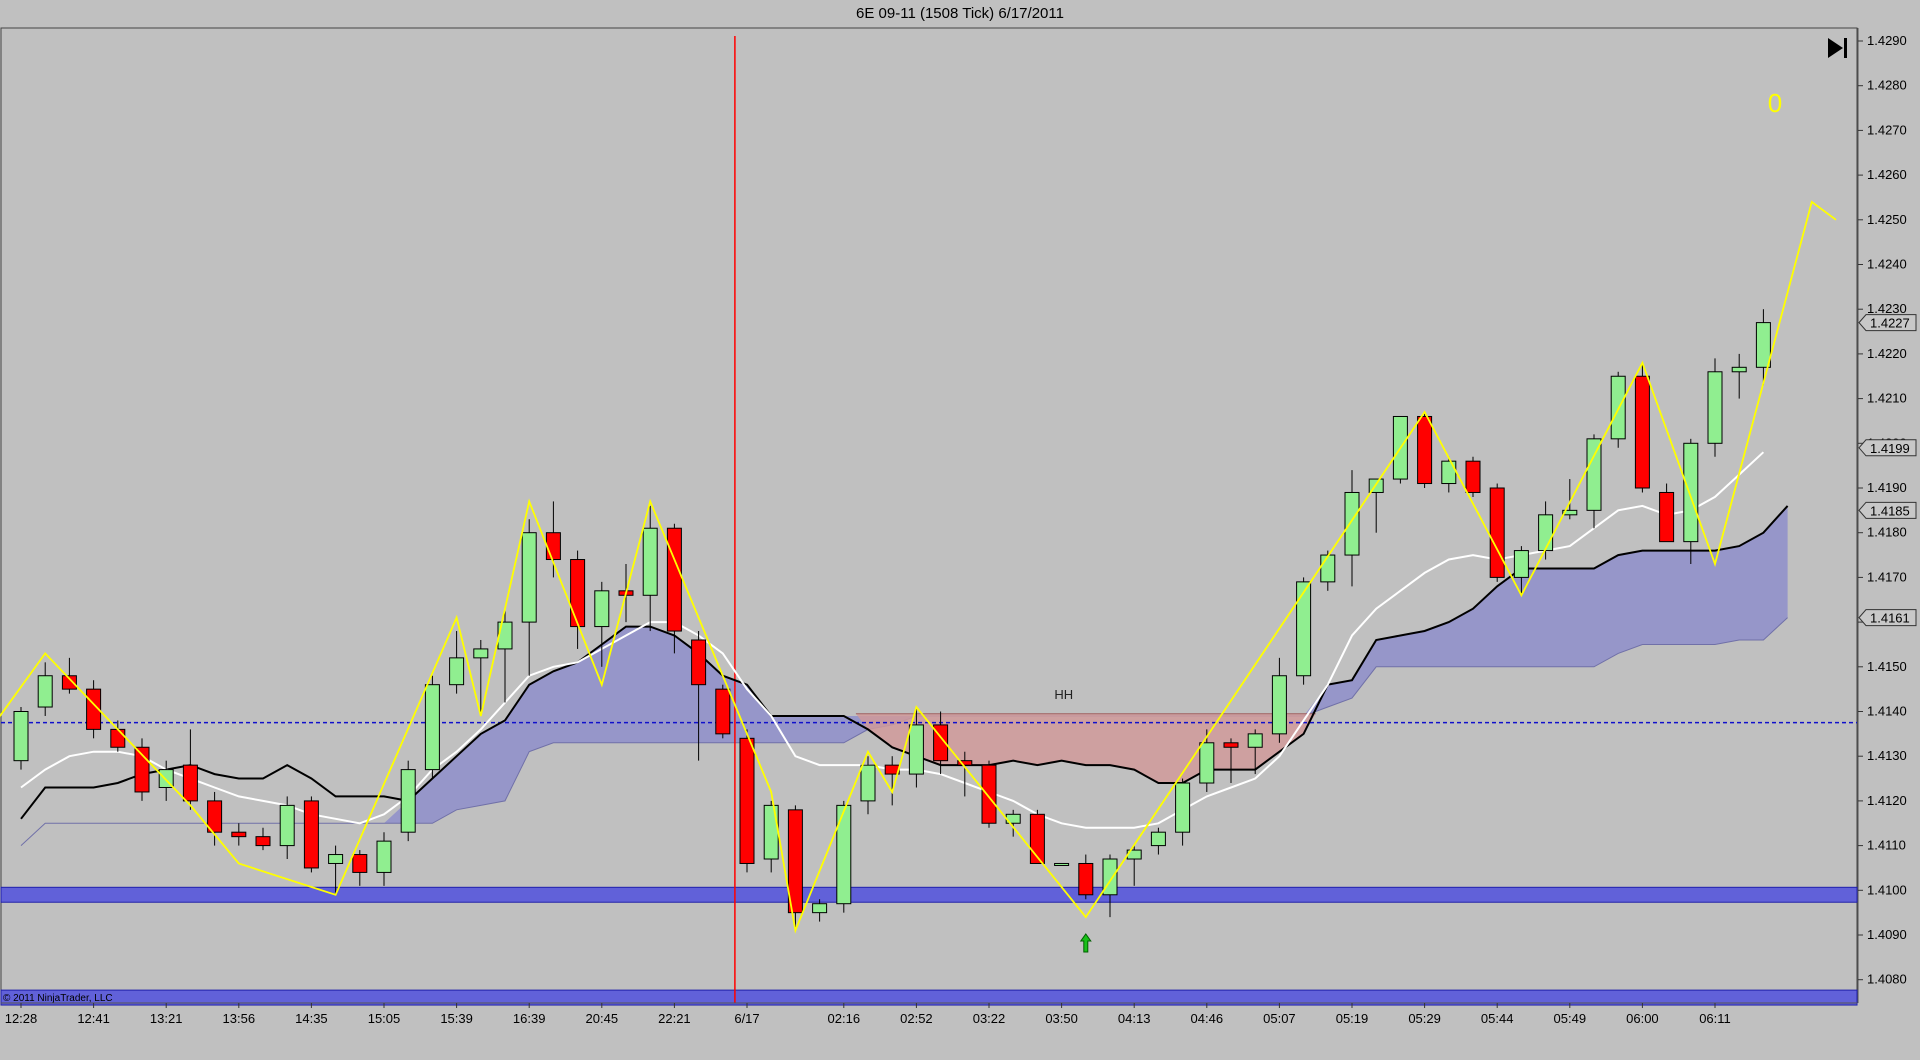  I want to click on y-tick-label: 1.4080, so click(1887, 979).